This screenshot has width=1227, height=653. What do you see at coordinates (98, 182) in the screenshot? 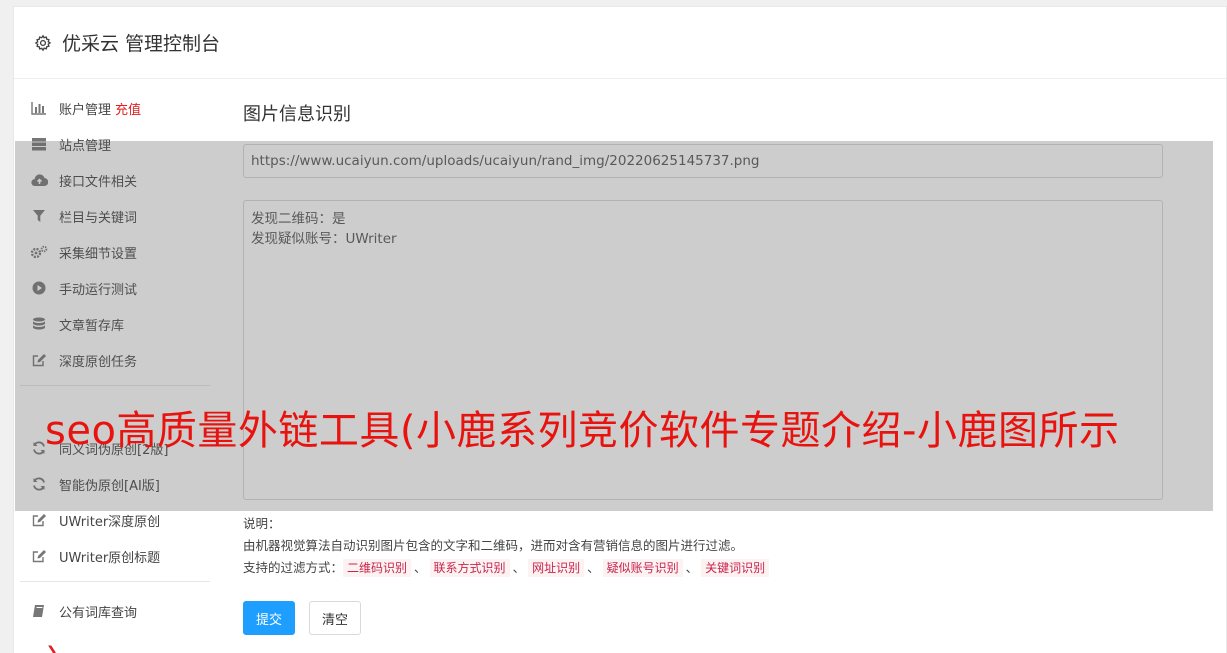
I see `sidebar-item-label: 接口文件相关` at bounding box center [98, 182].